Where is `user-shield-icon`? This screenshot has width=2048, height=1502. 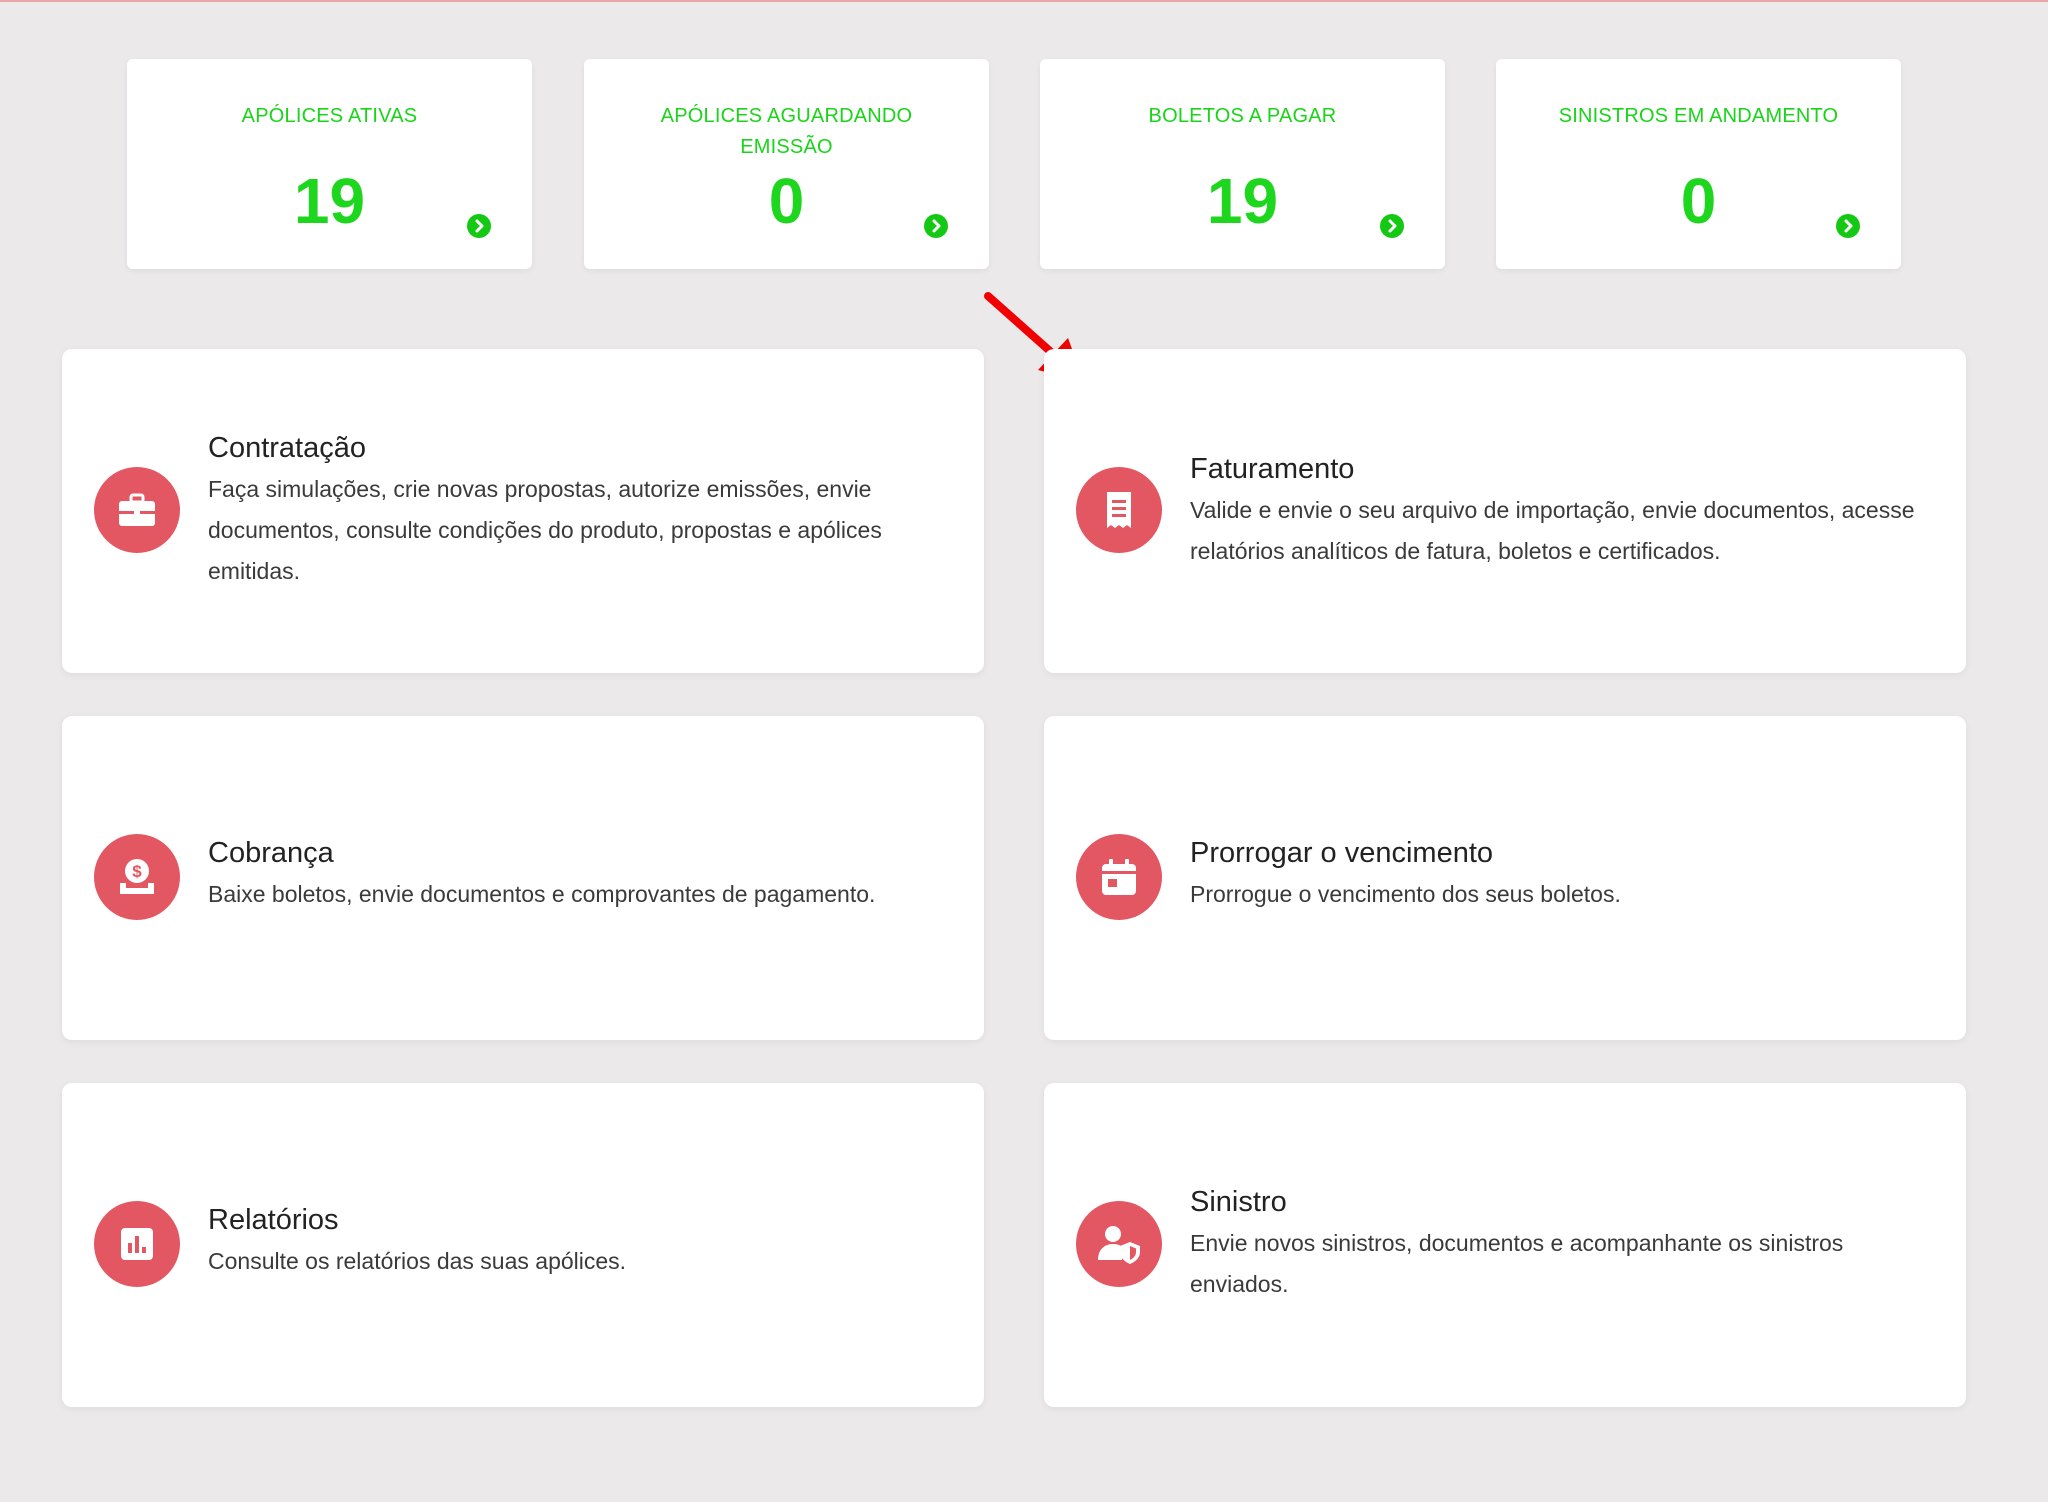
user-shield-icon is located at coordinates (1119, 1244).